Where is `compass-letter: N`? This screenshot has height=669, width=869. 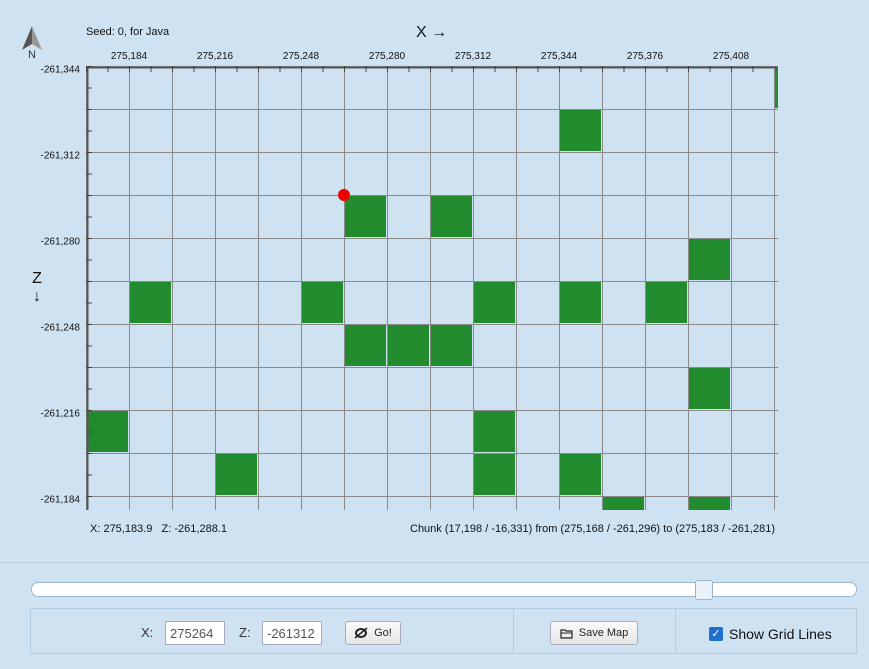
compass-letter: N is located at coordinates (32, 55).